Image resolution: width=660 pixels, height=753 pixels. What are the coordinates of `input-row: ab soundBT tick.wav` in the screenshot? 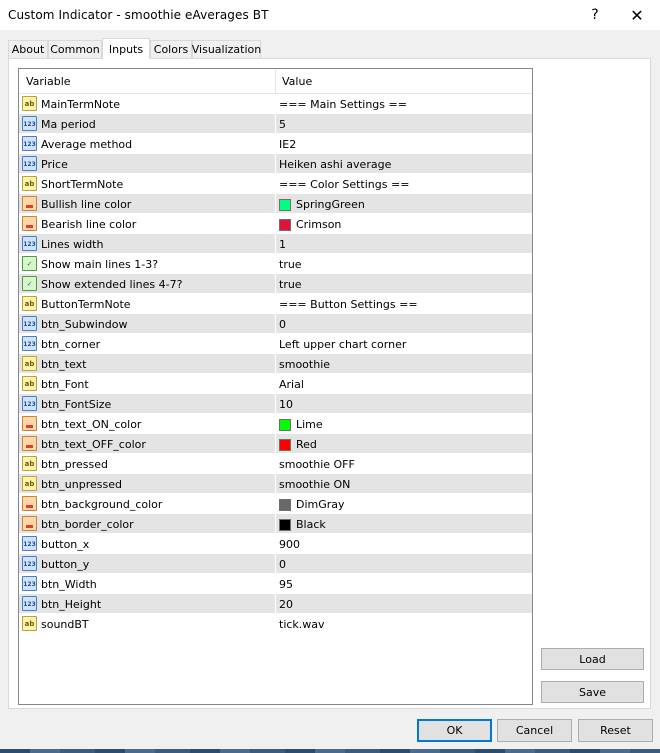 It's located at (275, 624).